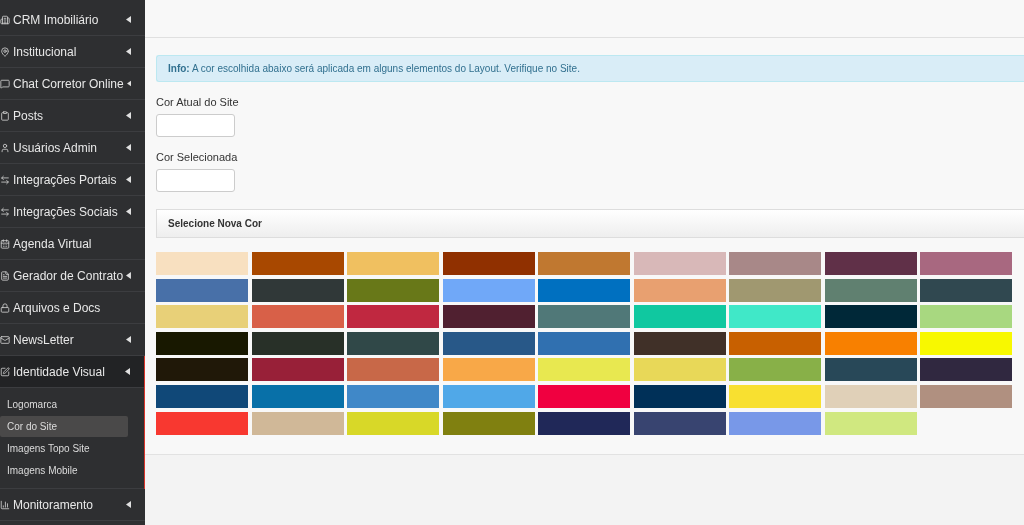 The height and width of the screenshot is (525, 1024). I want to click on sidebar-item: Identidade Visual, so click(72, 372).